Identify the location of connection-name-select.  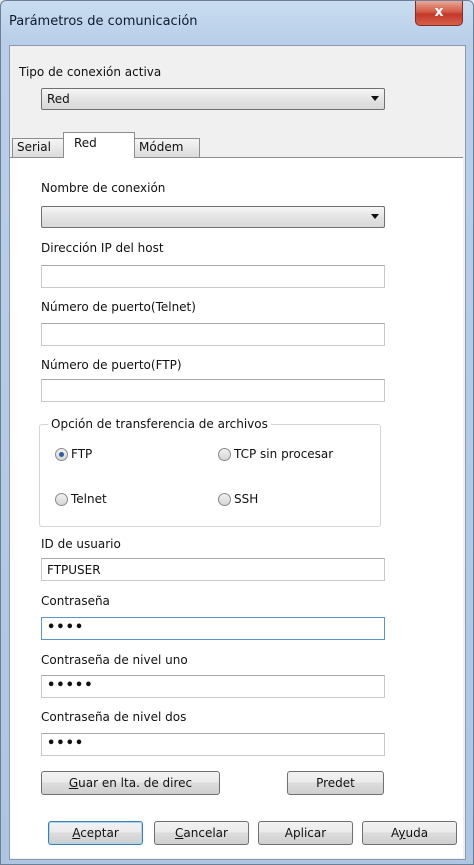
(213, 217).